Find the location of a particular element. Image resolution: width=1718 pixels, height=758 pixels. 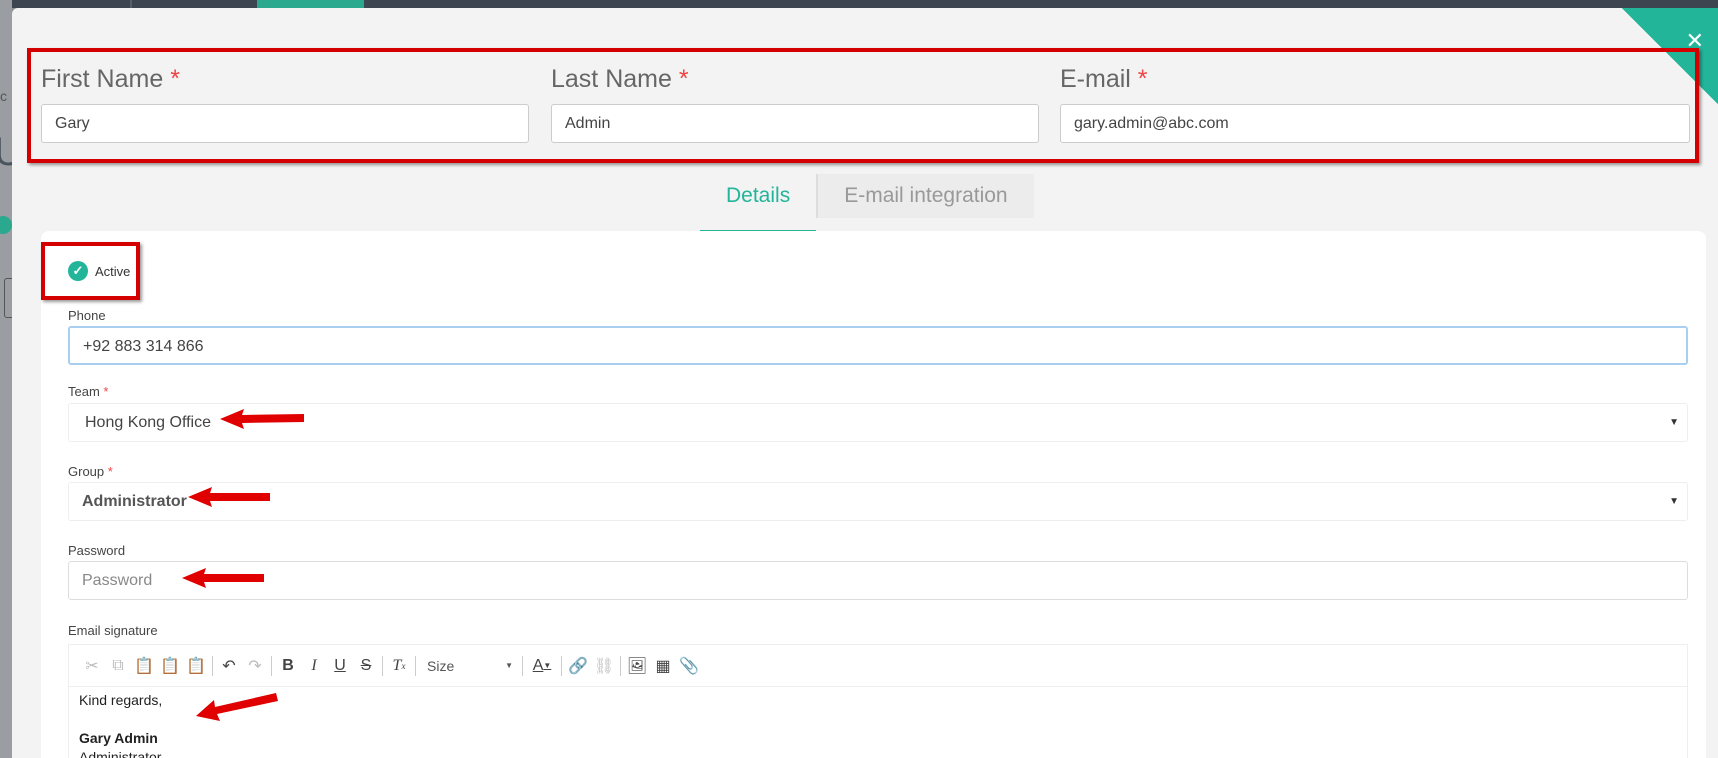

paste-text-icon: 📋 is located at coordinates (170, 666).